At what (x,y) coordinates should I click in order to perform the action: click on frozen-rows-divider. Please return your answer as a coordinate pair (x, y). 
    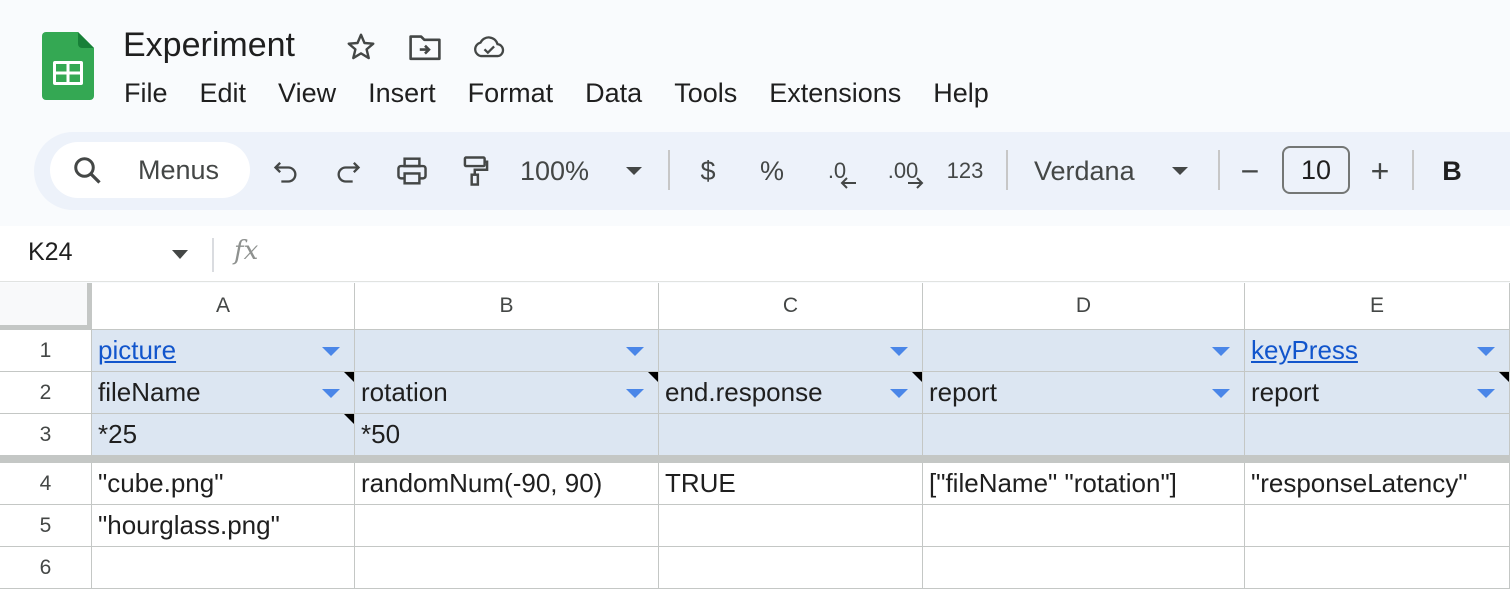
    Looking at the image, I should click on (755, 459).